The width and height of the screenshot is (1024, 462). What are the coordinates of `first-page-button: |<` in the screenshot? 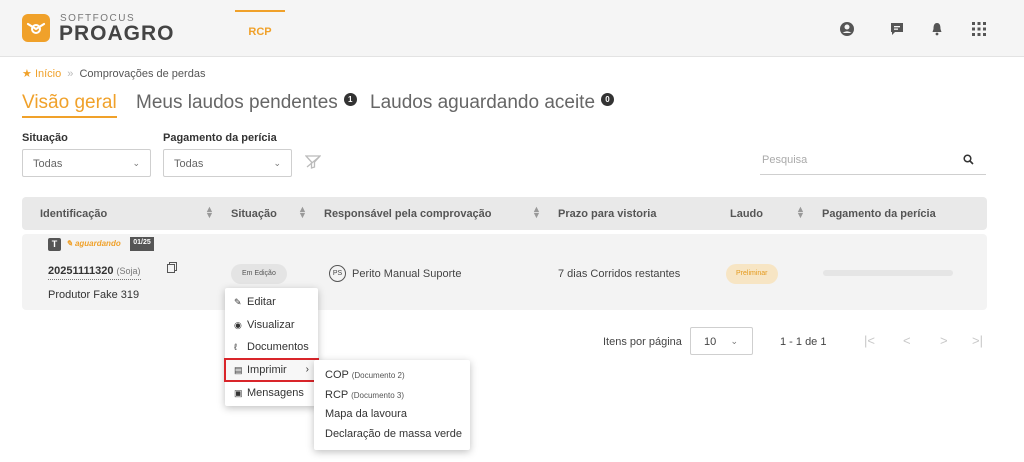 It's located at (869, 340).